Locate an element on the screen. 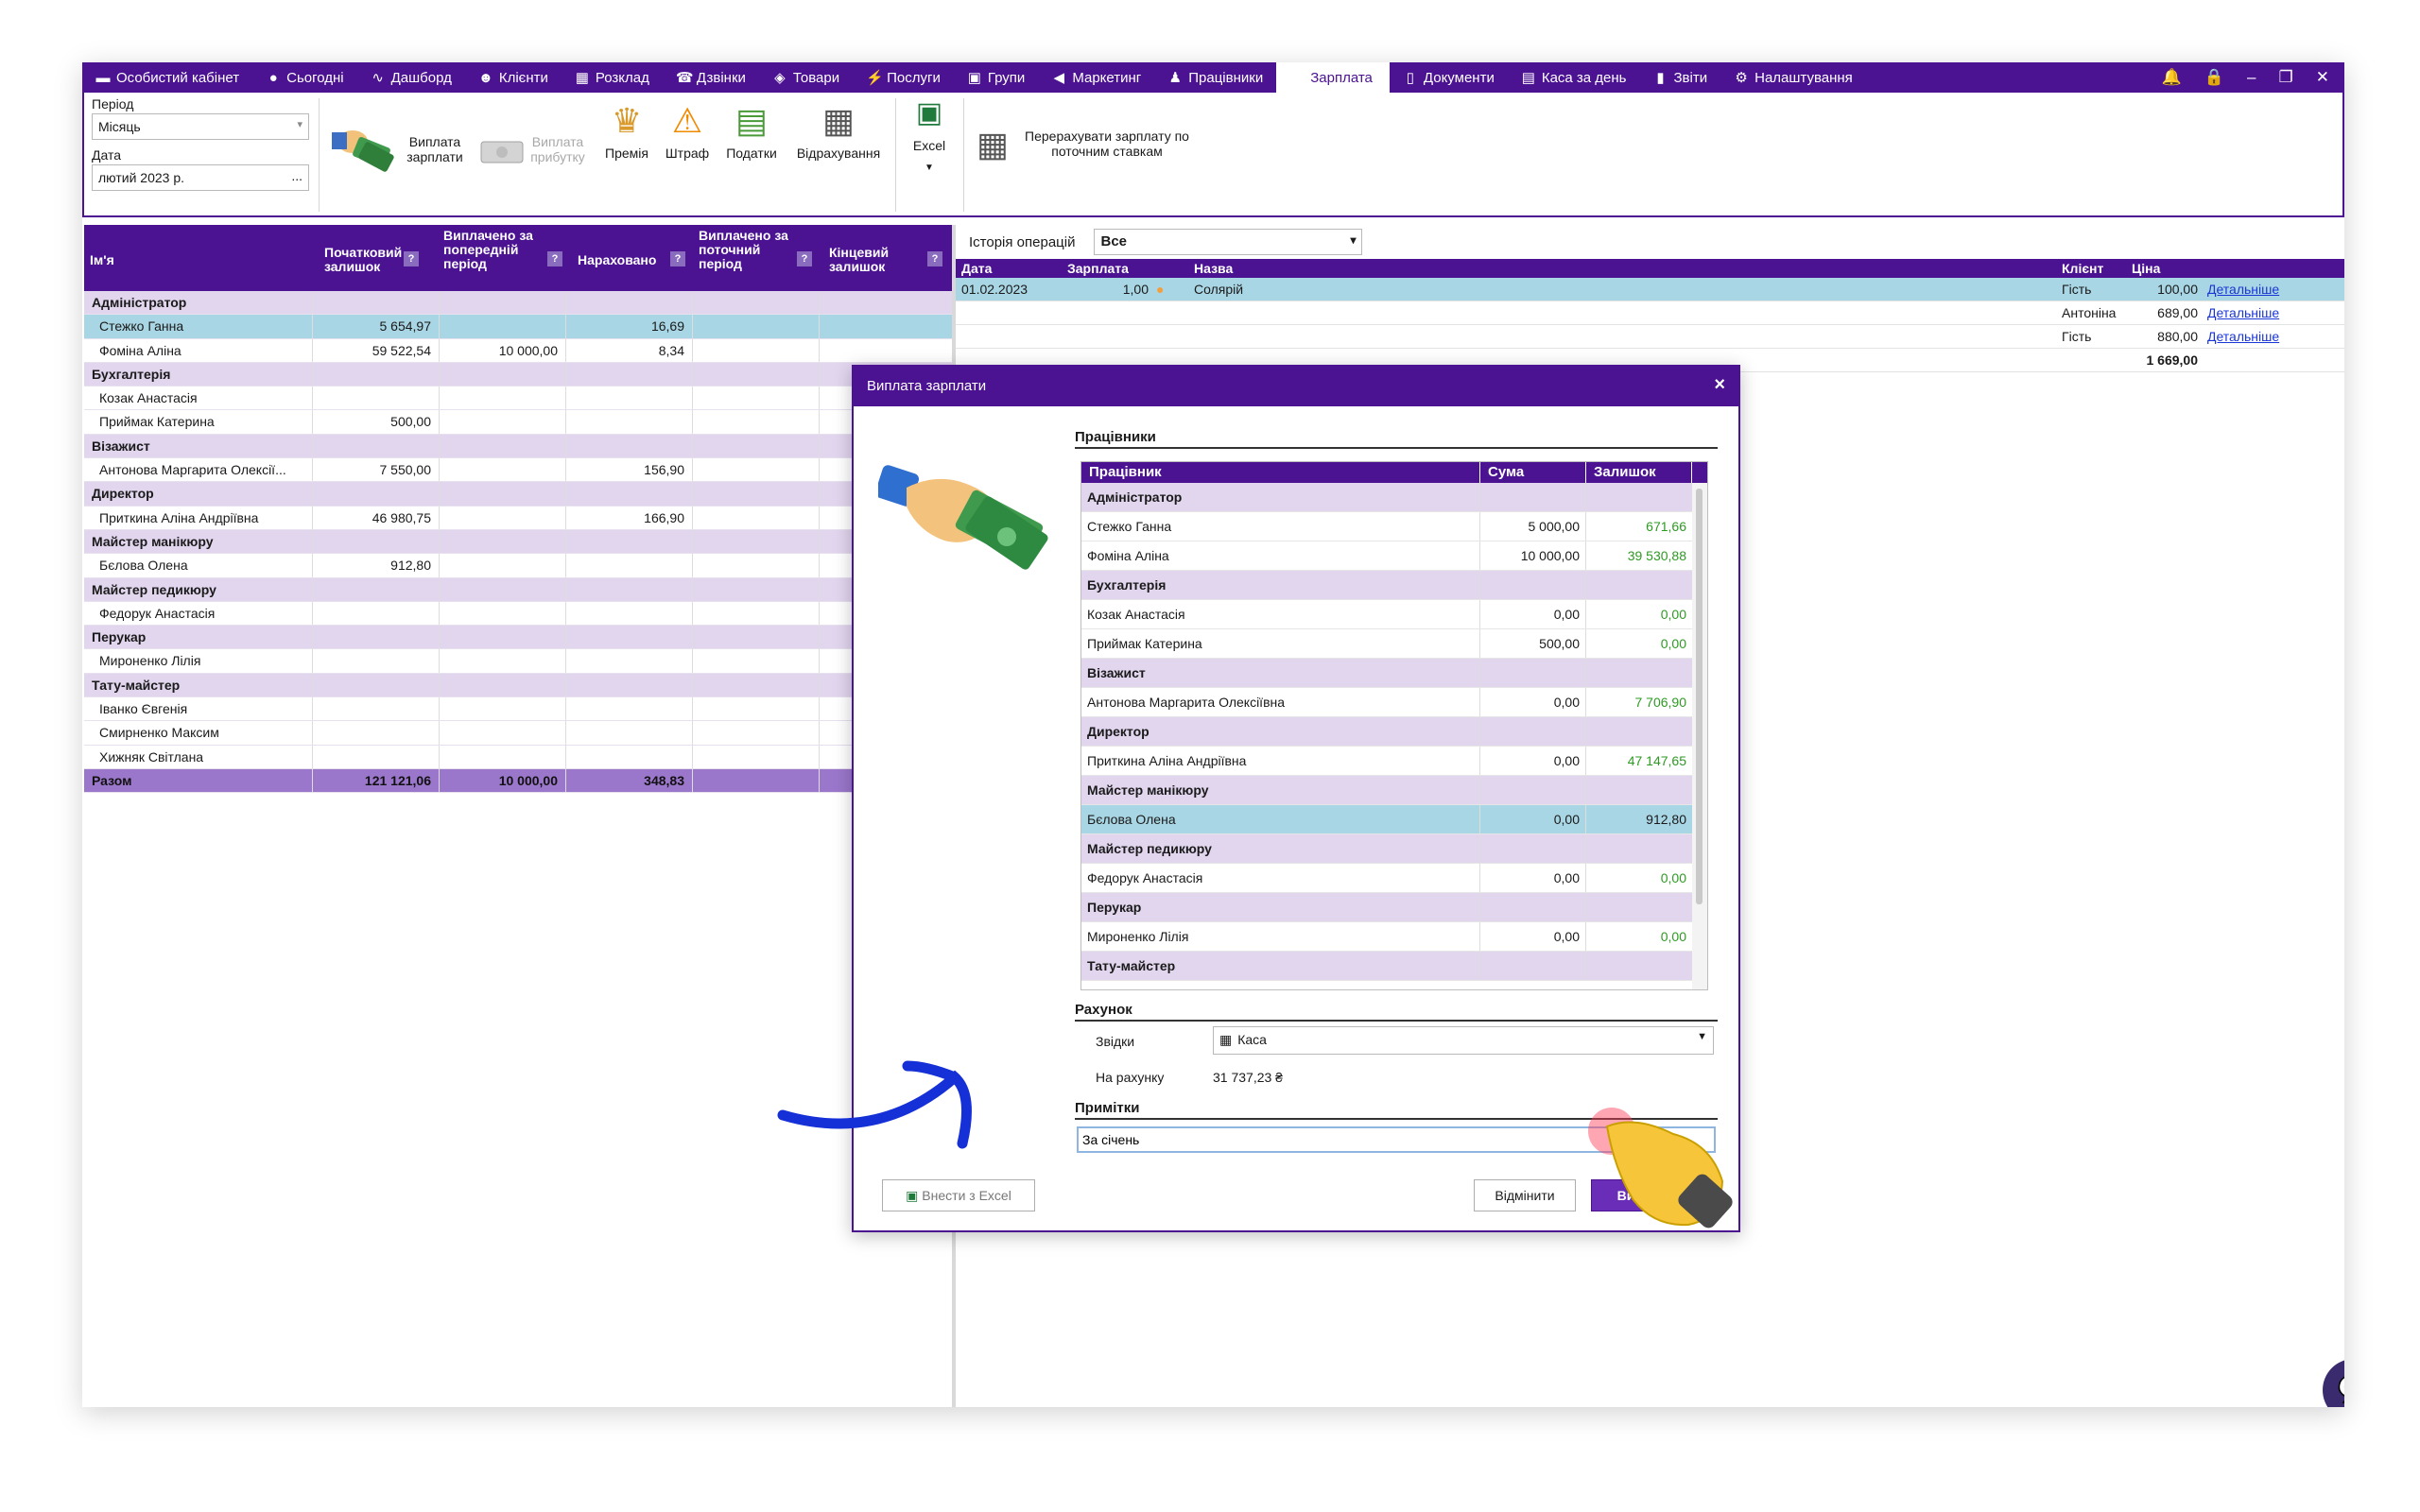  pay-salary-button: Виплата зарплати is located at coordinates (403, 152).